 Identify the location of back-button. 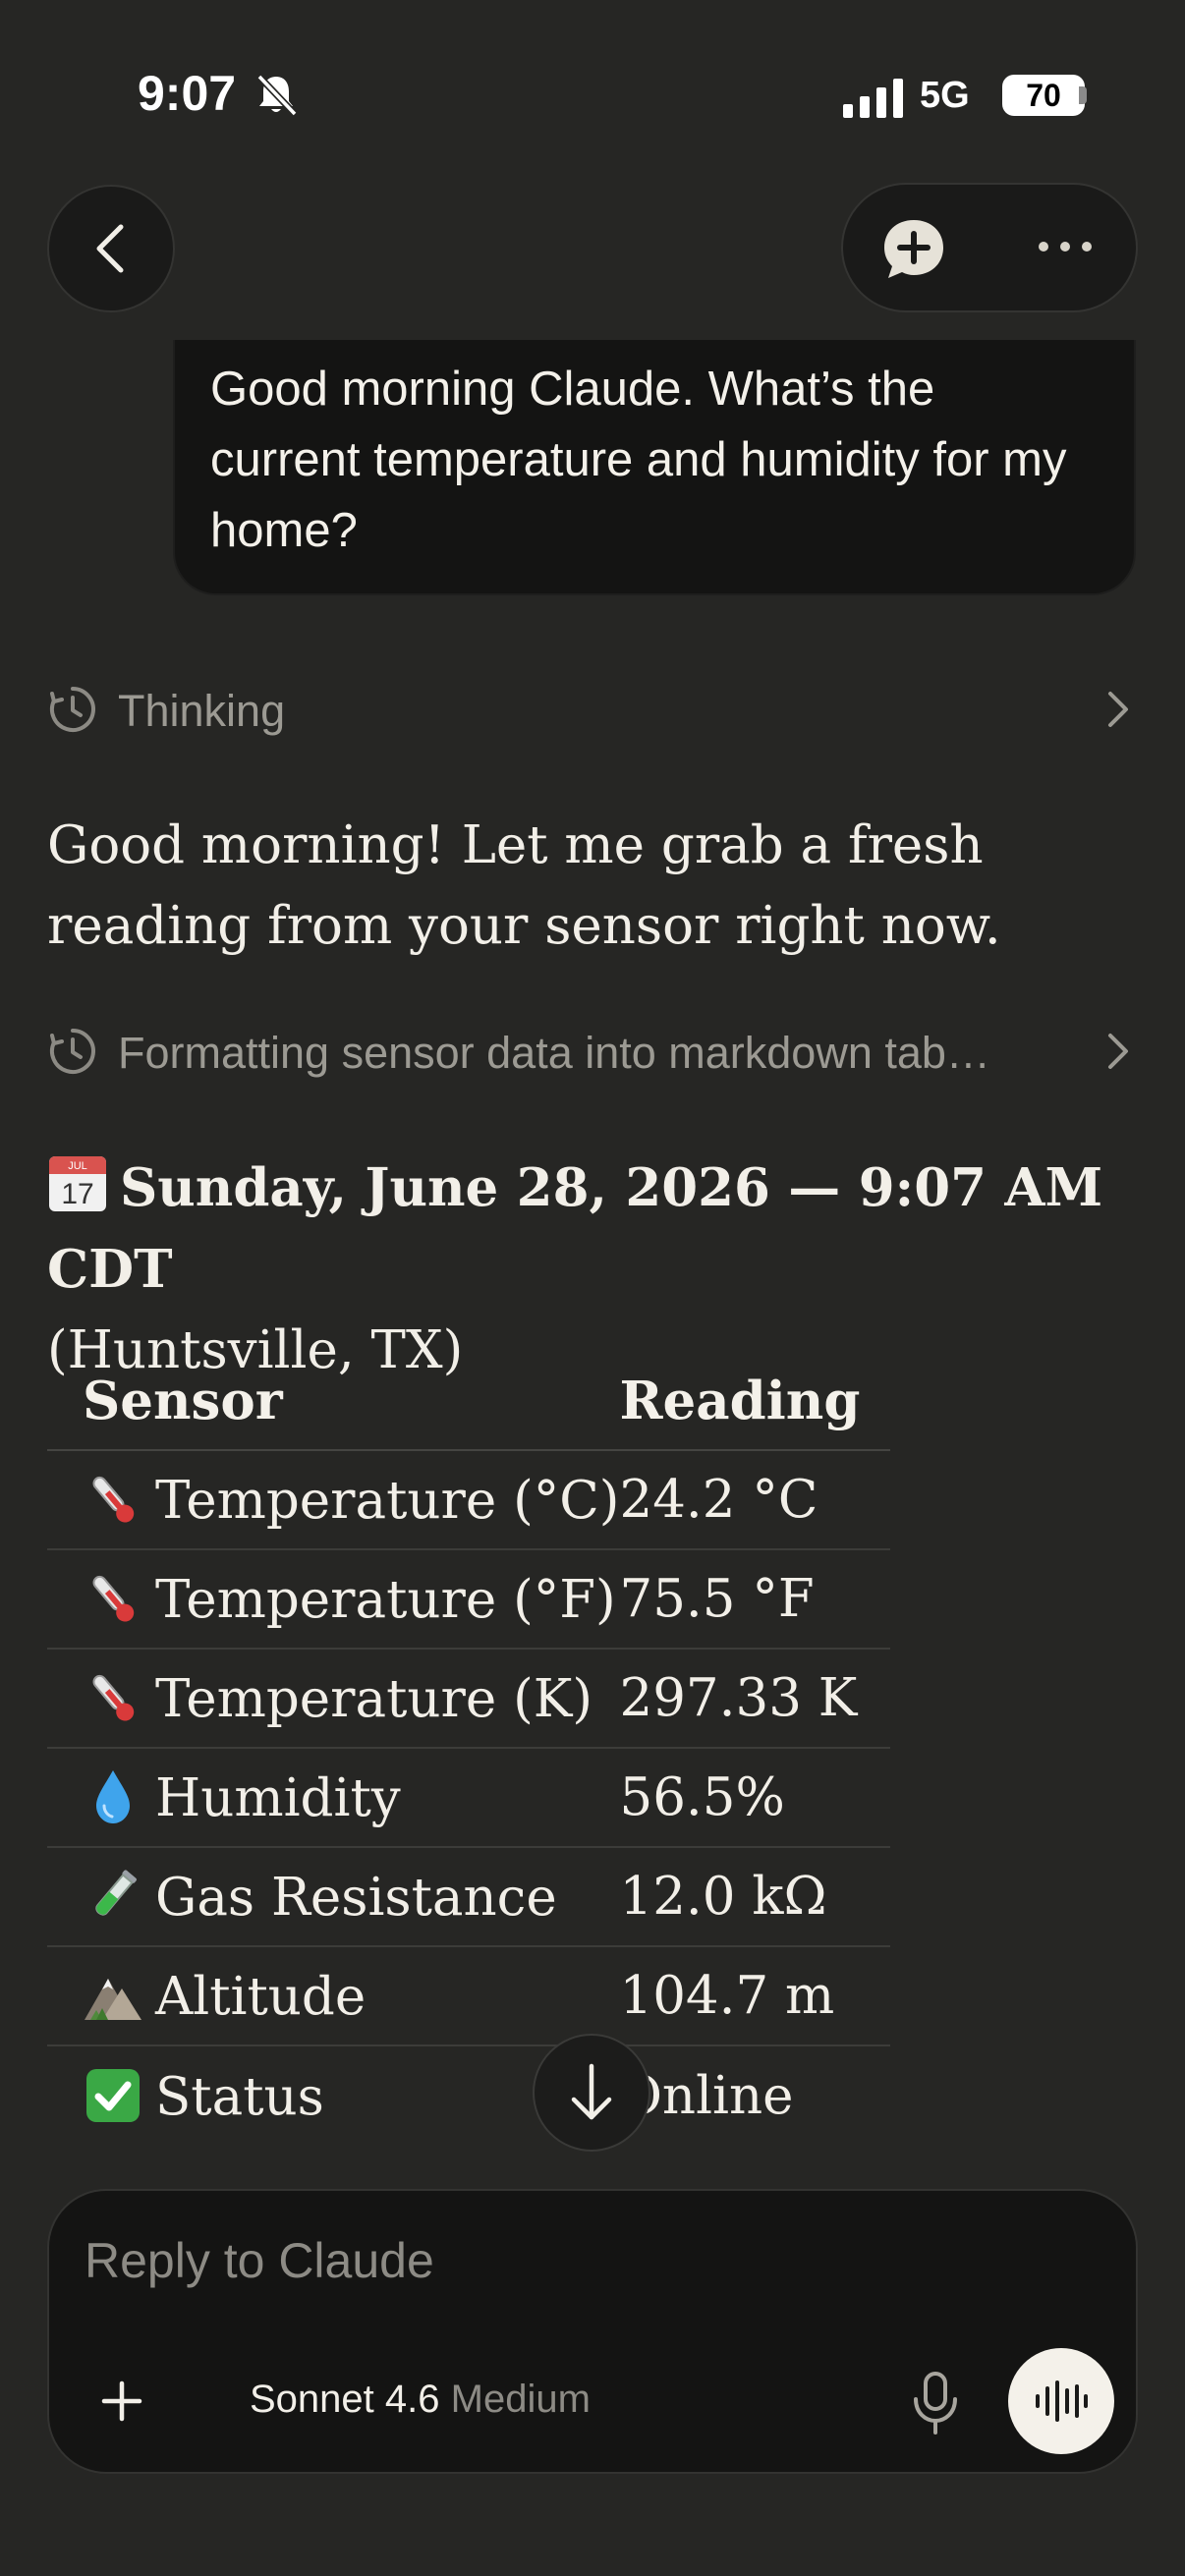
(111, 248).